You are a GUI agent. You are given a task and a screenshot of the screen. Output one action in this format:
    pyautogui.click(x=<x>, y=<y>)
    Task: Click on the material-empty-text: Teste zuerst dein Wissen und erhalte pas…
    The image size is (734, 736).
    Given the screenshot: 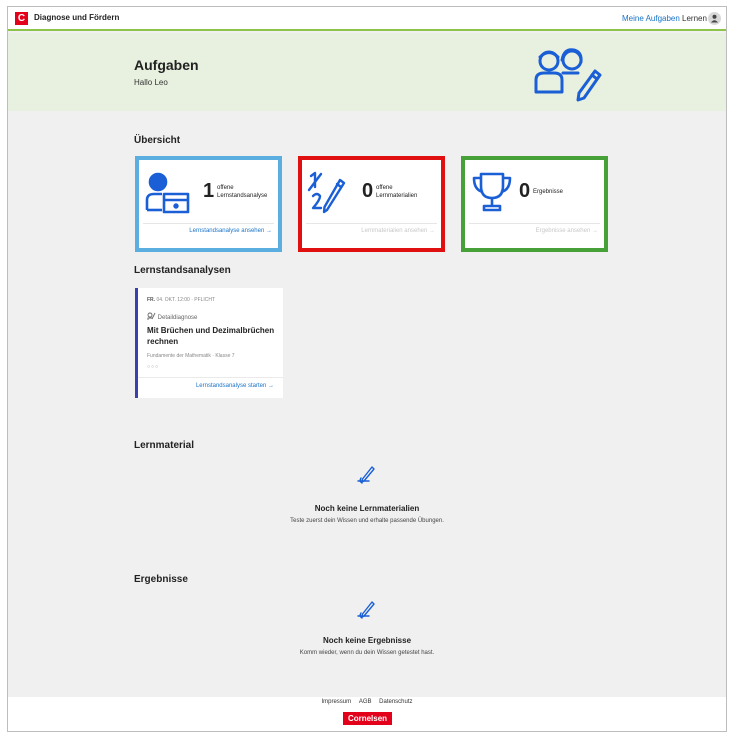 What is the action you would take?
    pyautogui.click(x=367, y=521)
    